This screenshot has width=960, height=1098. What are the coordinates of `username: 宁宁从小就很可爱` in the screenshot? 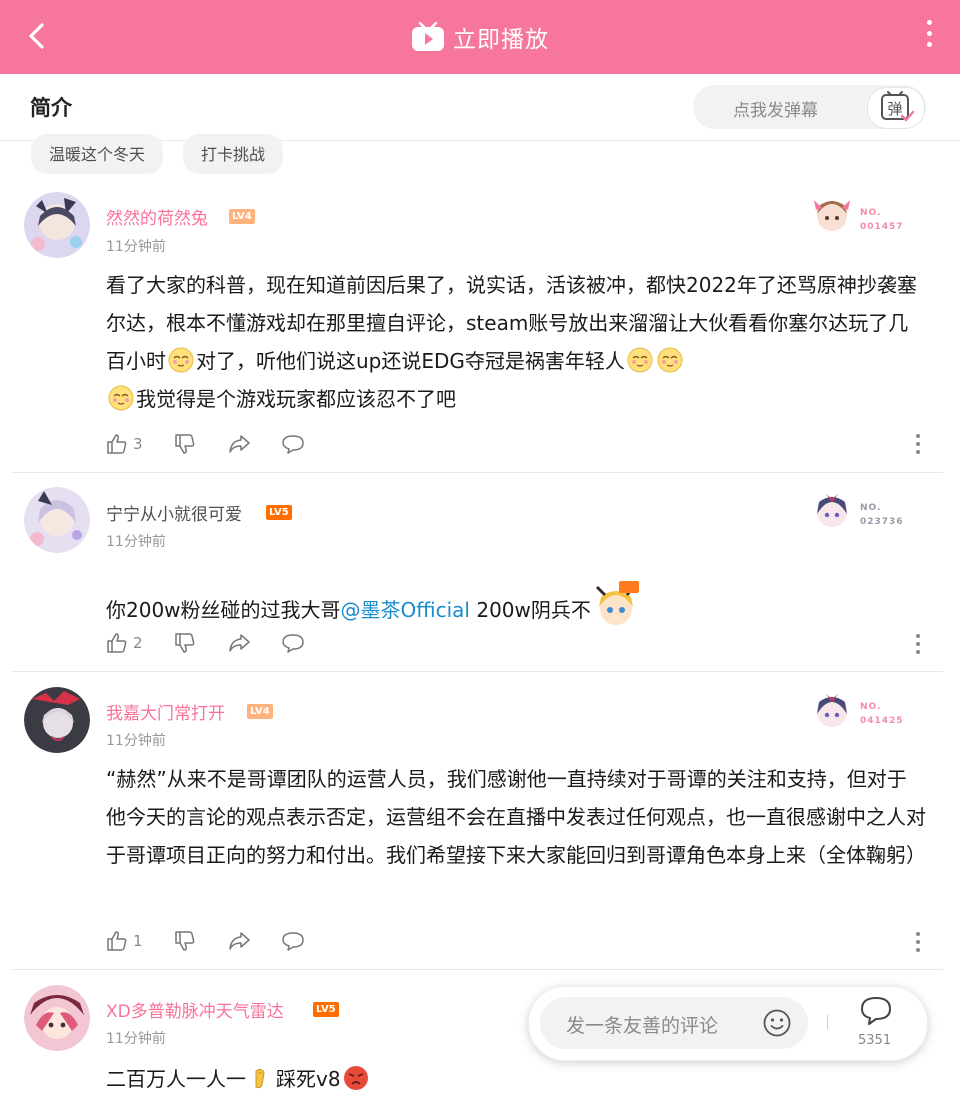 It's located at (174, 512).